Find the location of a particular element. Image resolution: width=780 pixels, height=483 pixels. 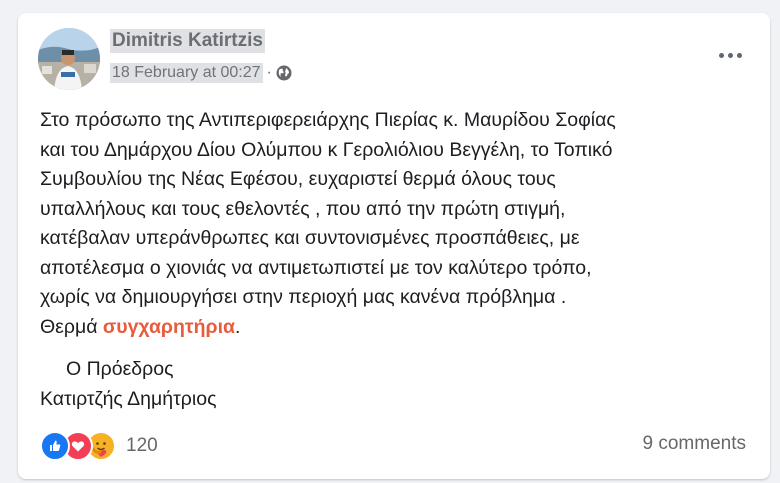

more-options-button is located at coordinates (730, 55).